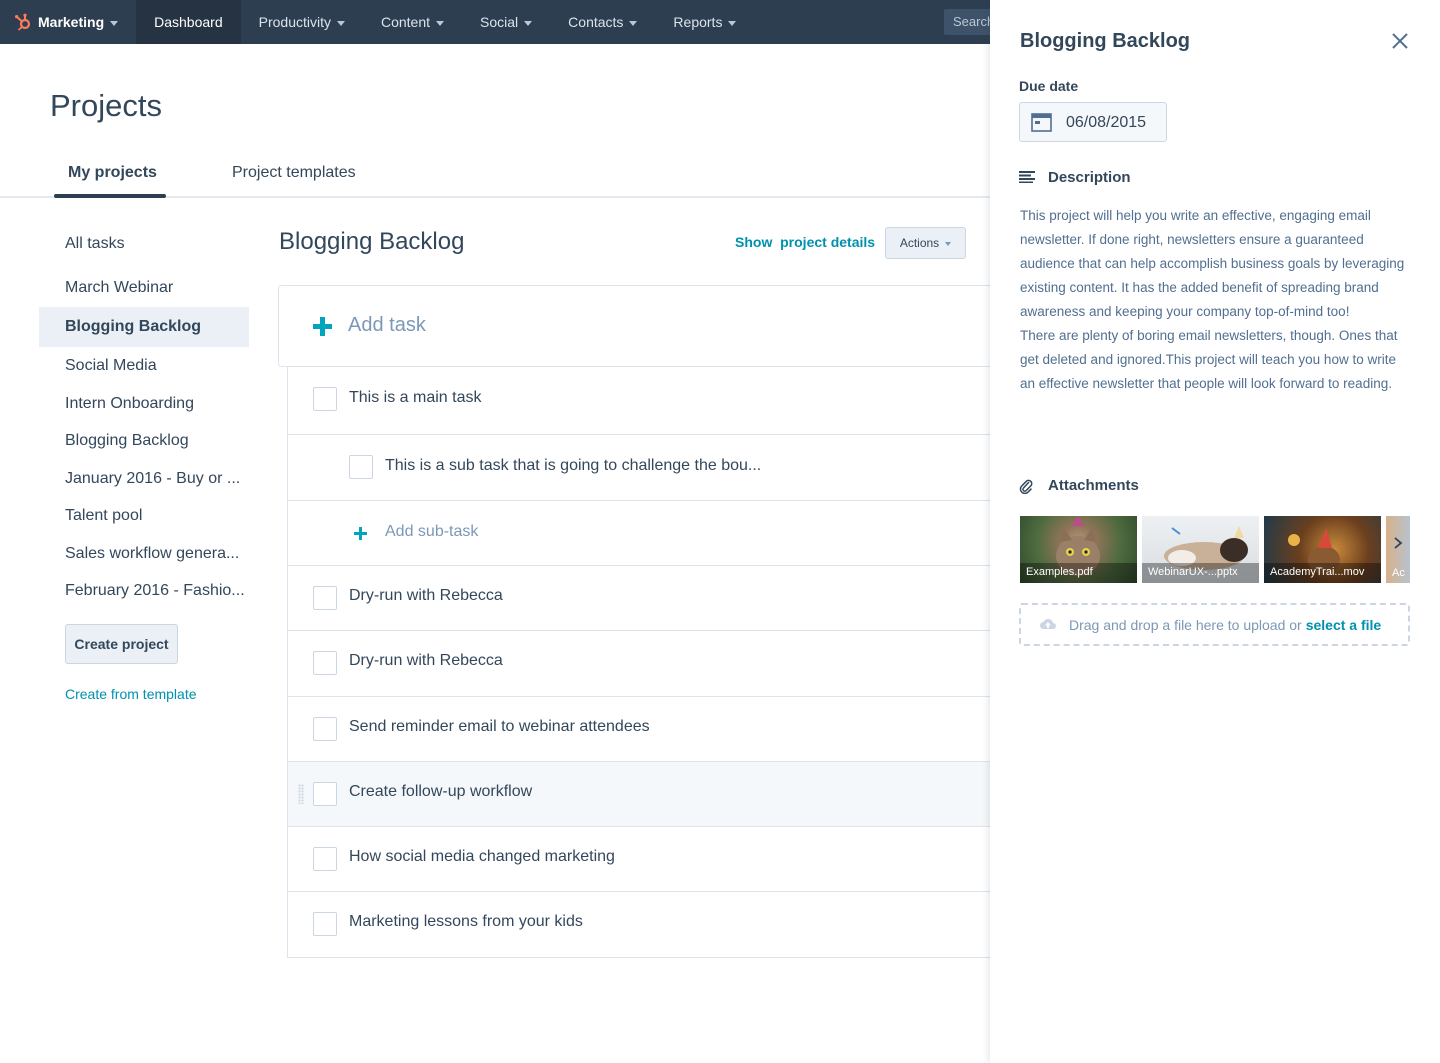 Image resolution: width=1440 pixels, height=1063 pixels. I want to click on task-title: Create follow-up workflow, so click(440, 792).